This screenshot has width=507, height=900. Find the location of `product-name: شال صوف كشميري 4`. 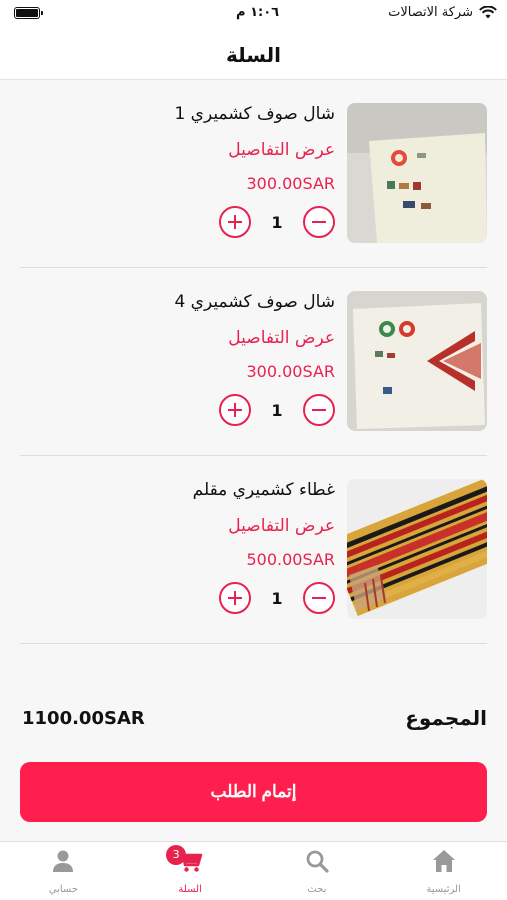

product-name: شال صوف كشميري 4 is located at coordinates (254, 302).